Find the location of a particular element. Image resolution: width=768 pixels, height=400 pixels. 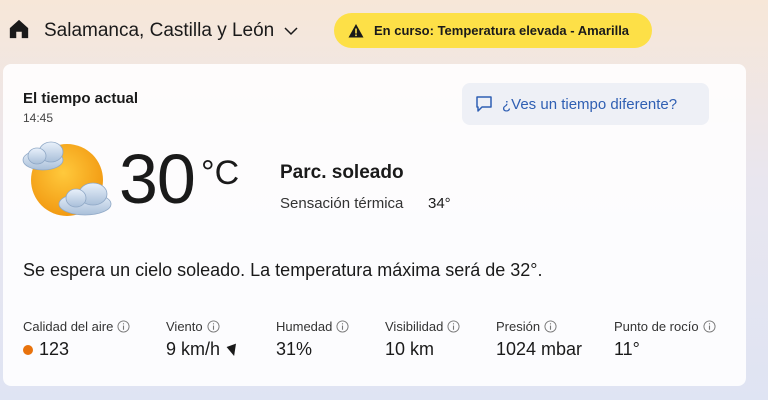

metric-label: Presión is located at coordinates (518, 326).